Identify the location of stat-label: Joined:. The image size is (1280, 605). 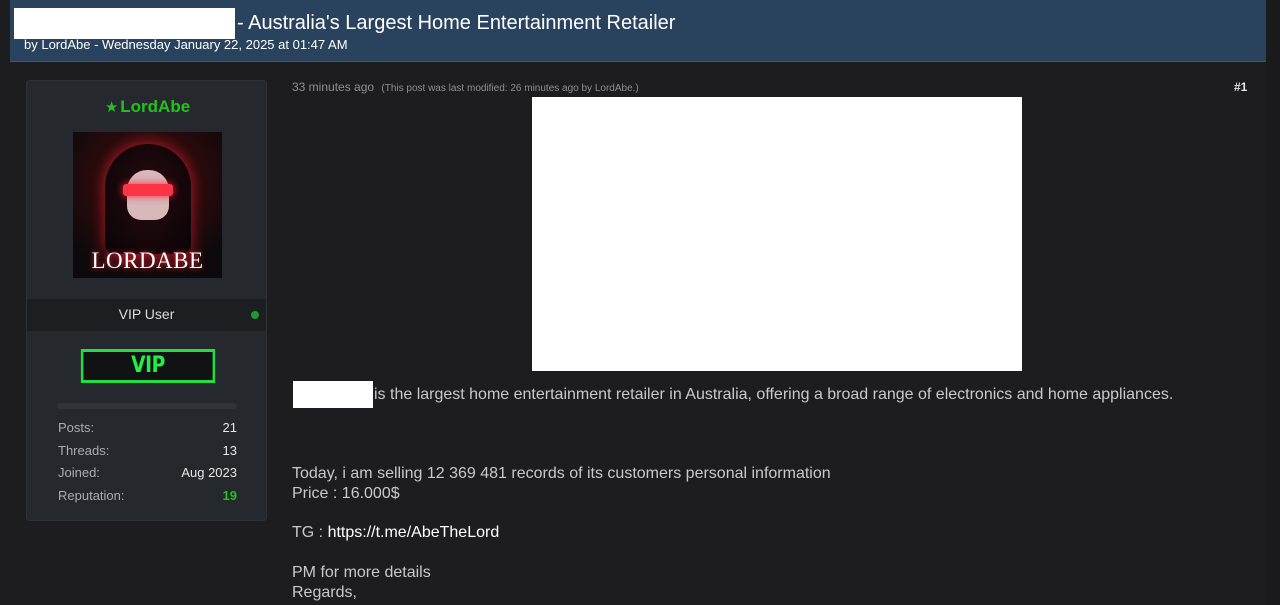
(79, 472).